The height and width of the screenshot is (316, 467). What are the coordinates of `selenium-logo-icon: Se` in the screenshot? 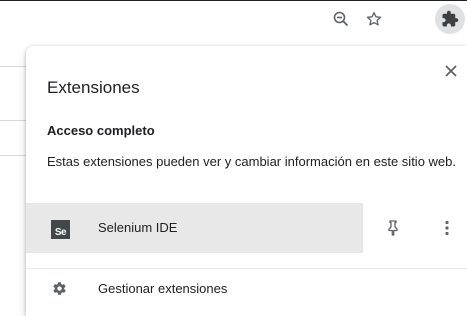 It's located at (60, 229).